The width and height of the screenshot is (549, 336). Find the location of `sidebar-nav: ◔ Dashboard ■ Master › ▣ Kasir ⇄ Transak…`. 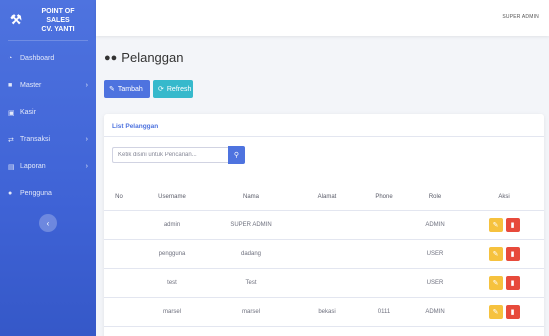

sidebar-nav: ◔ Dashboard ■ Master › ▣ Kasir ⇄ Transak… is located at coordinates (48, 126).